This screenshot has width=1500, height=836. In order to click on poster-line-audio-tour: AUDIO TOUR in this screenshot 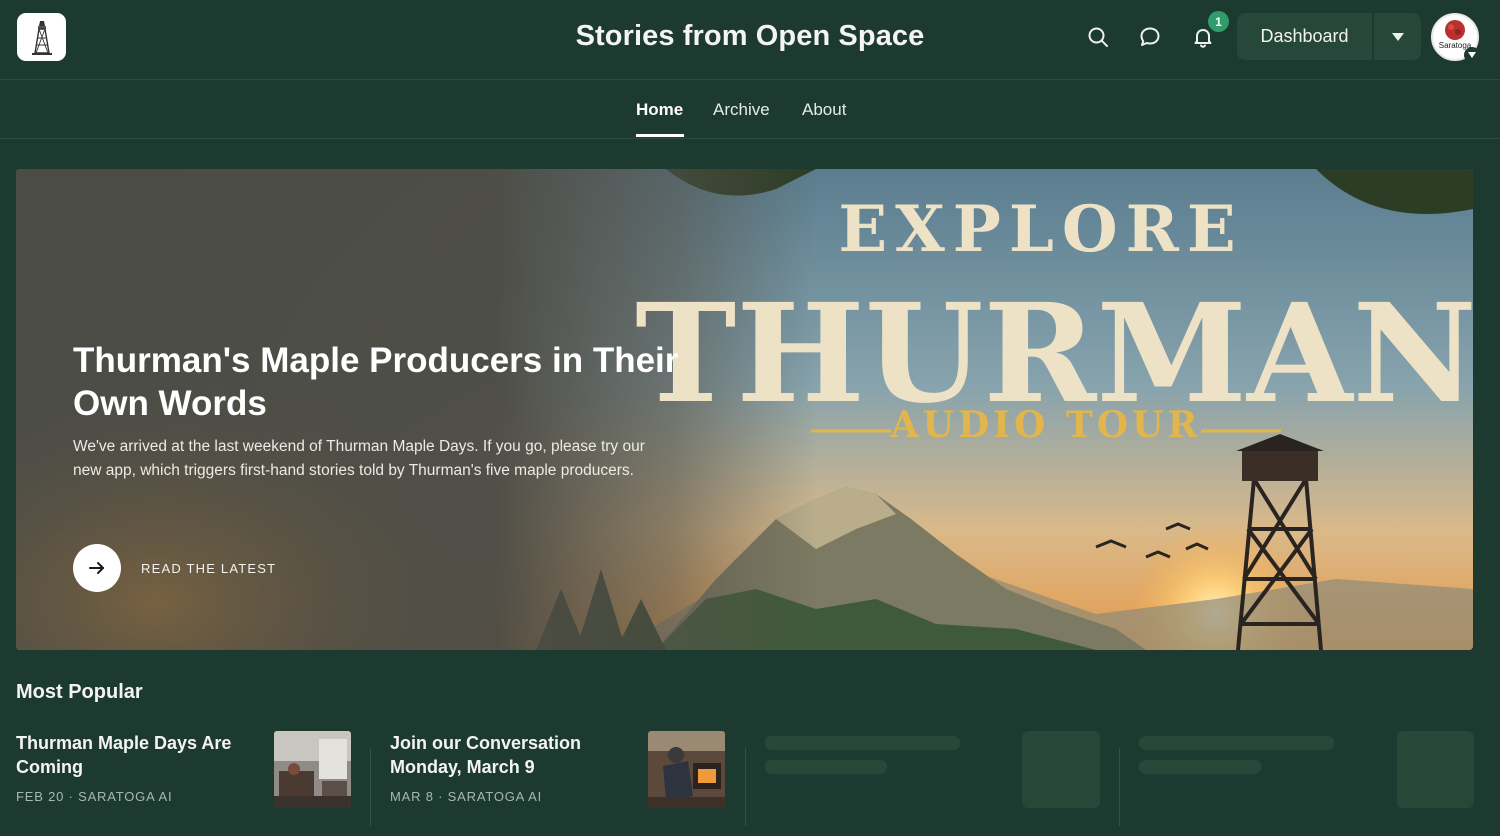, I will do `click(1046, 425)`.